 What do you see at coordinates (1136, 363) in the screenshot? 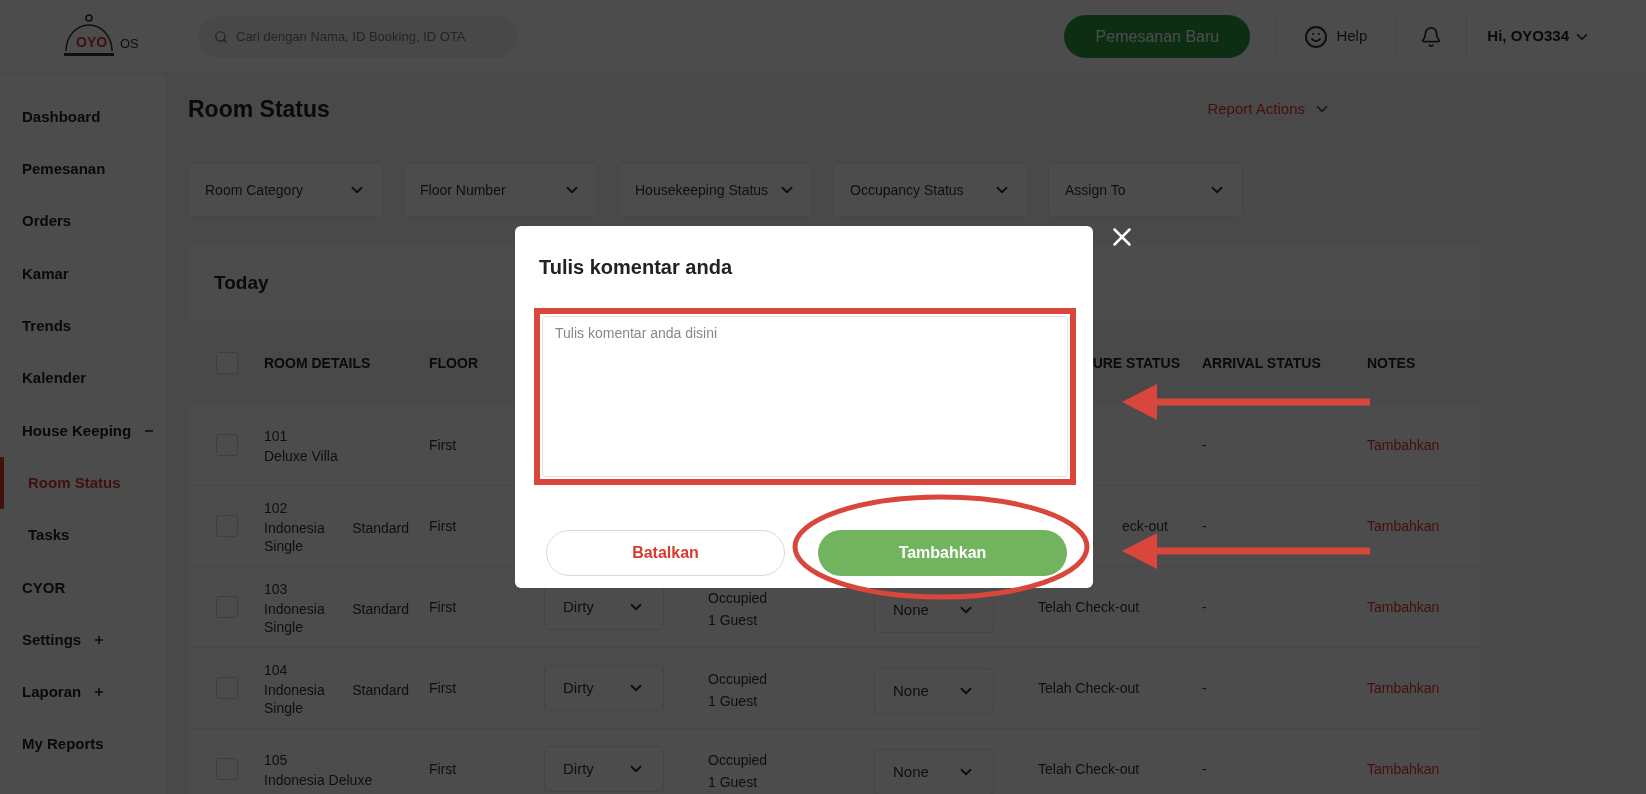
I see `column-header: URE STATUS` at bounding box center [1136, 363].